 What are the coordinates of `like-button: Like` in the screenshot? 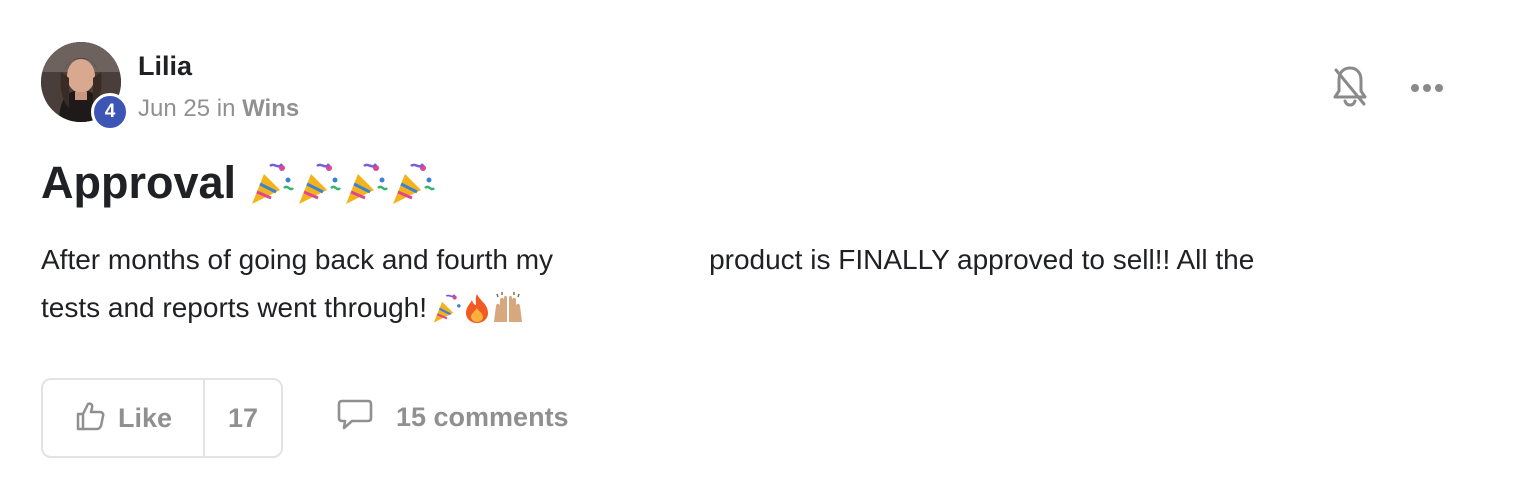 It's located at (124, 418).